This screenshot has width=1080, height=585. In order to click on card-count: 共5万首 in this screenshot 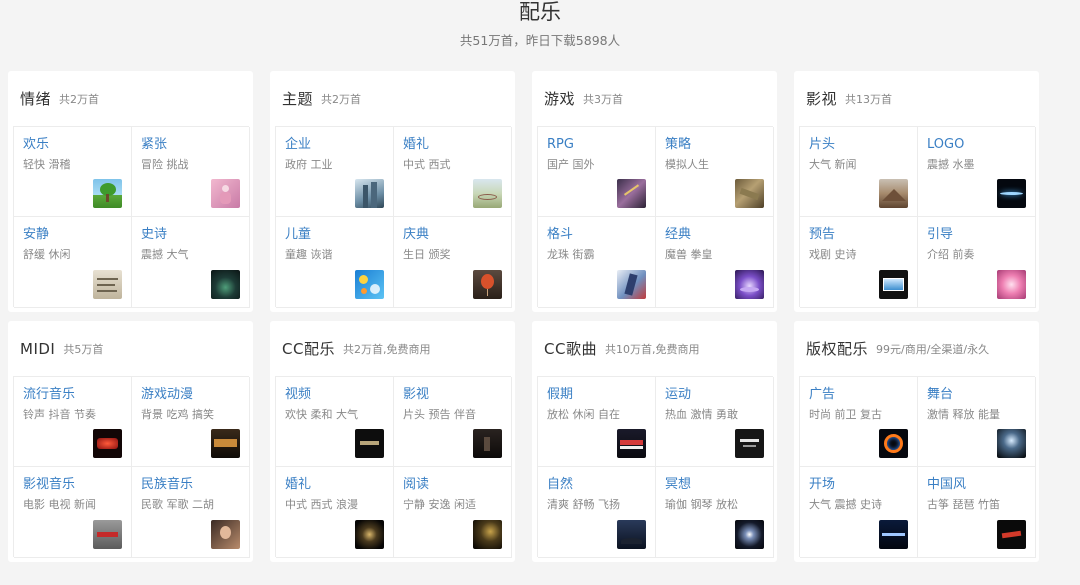, I will do `click(83, 349)`.